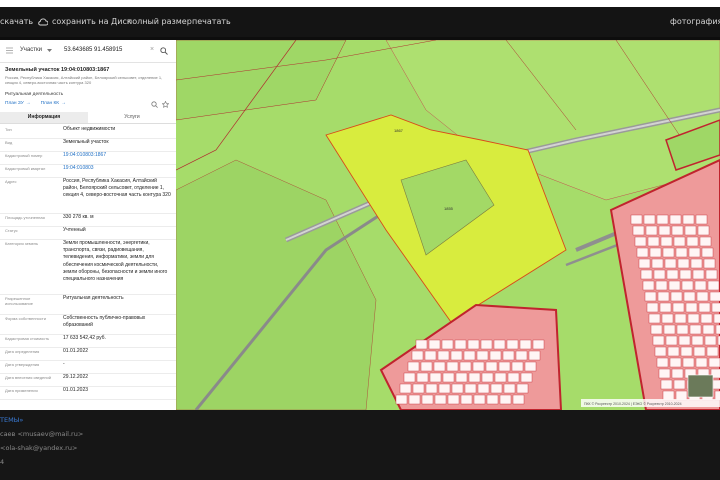 The image size is (720, 480). What do you see at coordinates (93, 298) in the screenshot?
I see `detail-value: Ритуальная деятельность` at bounding box center [93, 298].